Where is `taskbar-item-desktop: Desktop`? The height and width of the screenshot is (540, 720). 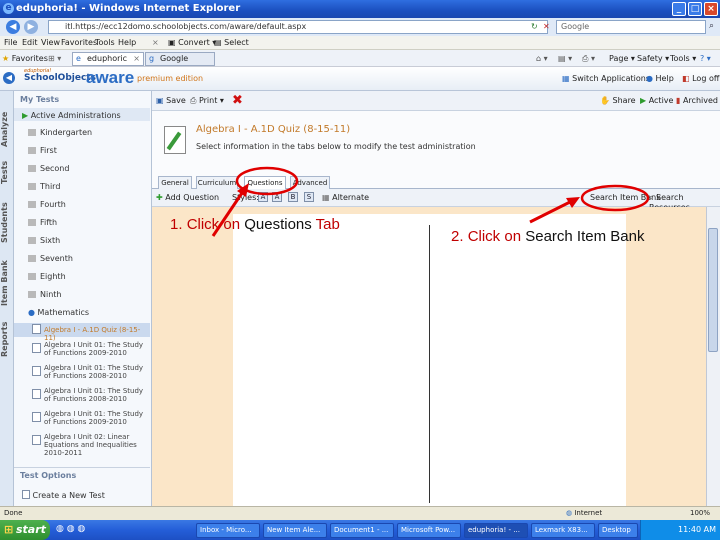
taskbar-item-desktop: Desktop is located at coordinates (618, 530).